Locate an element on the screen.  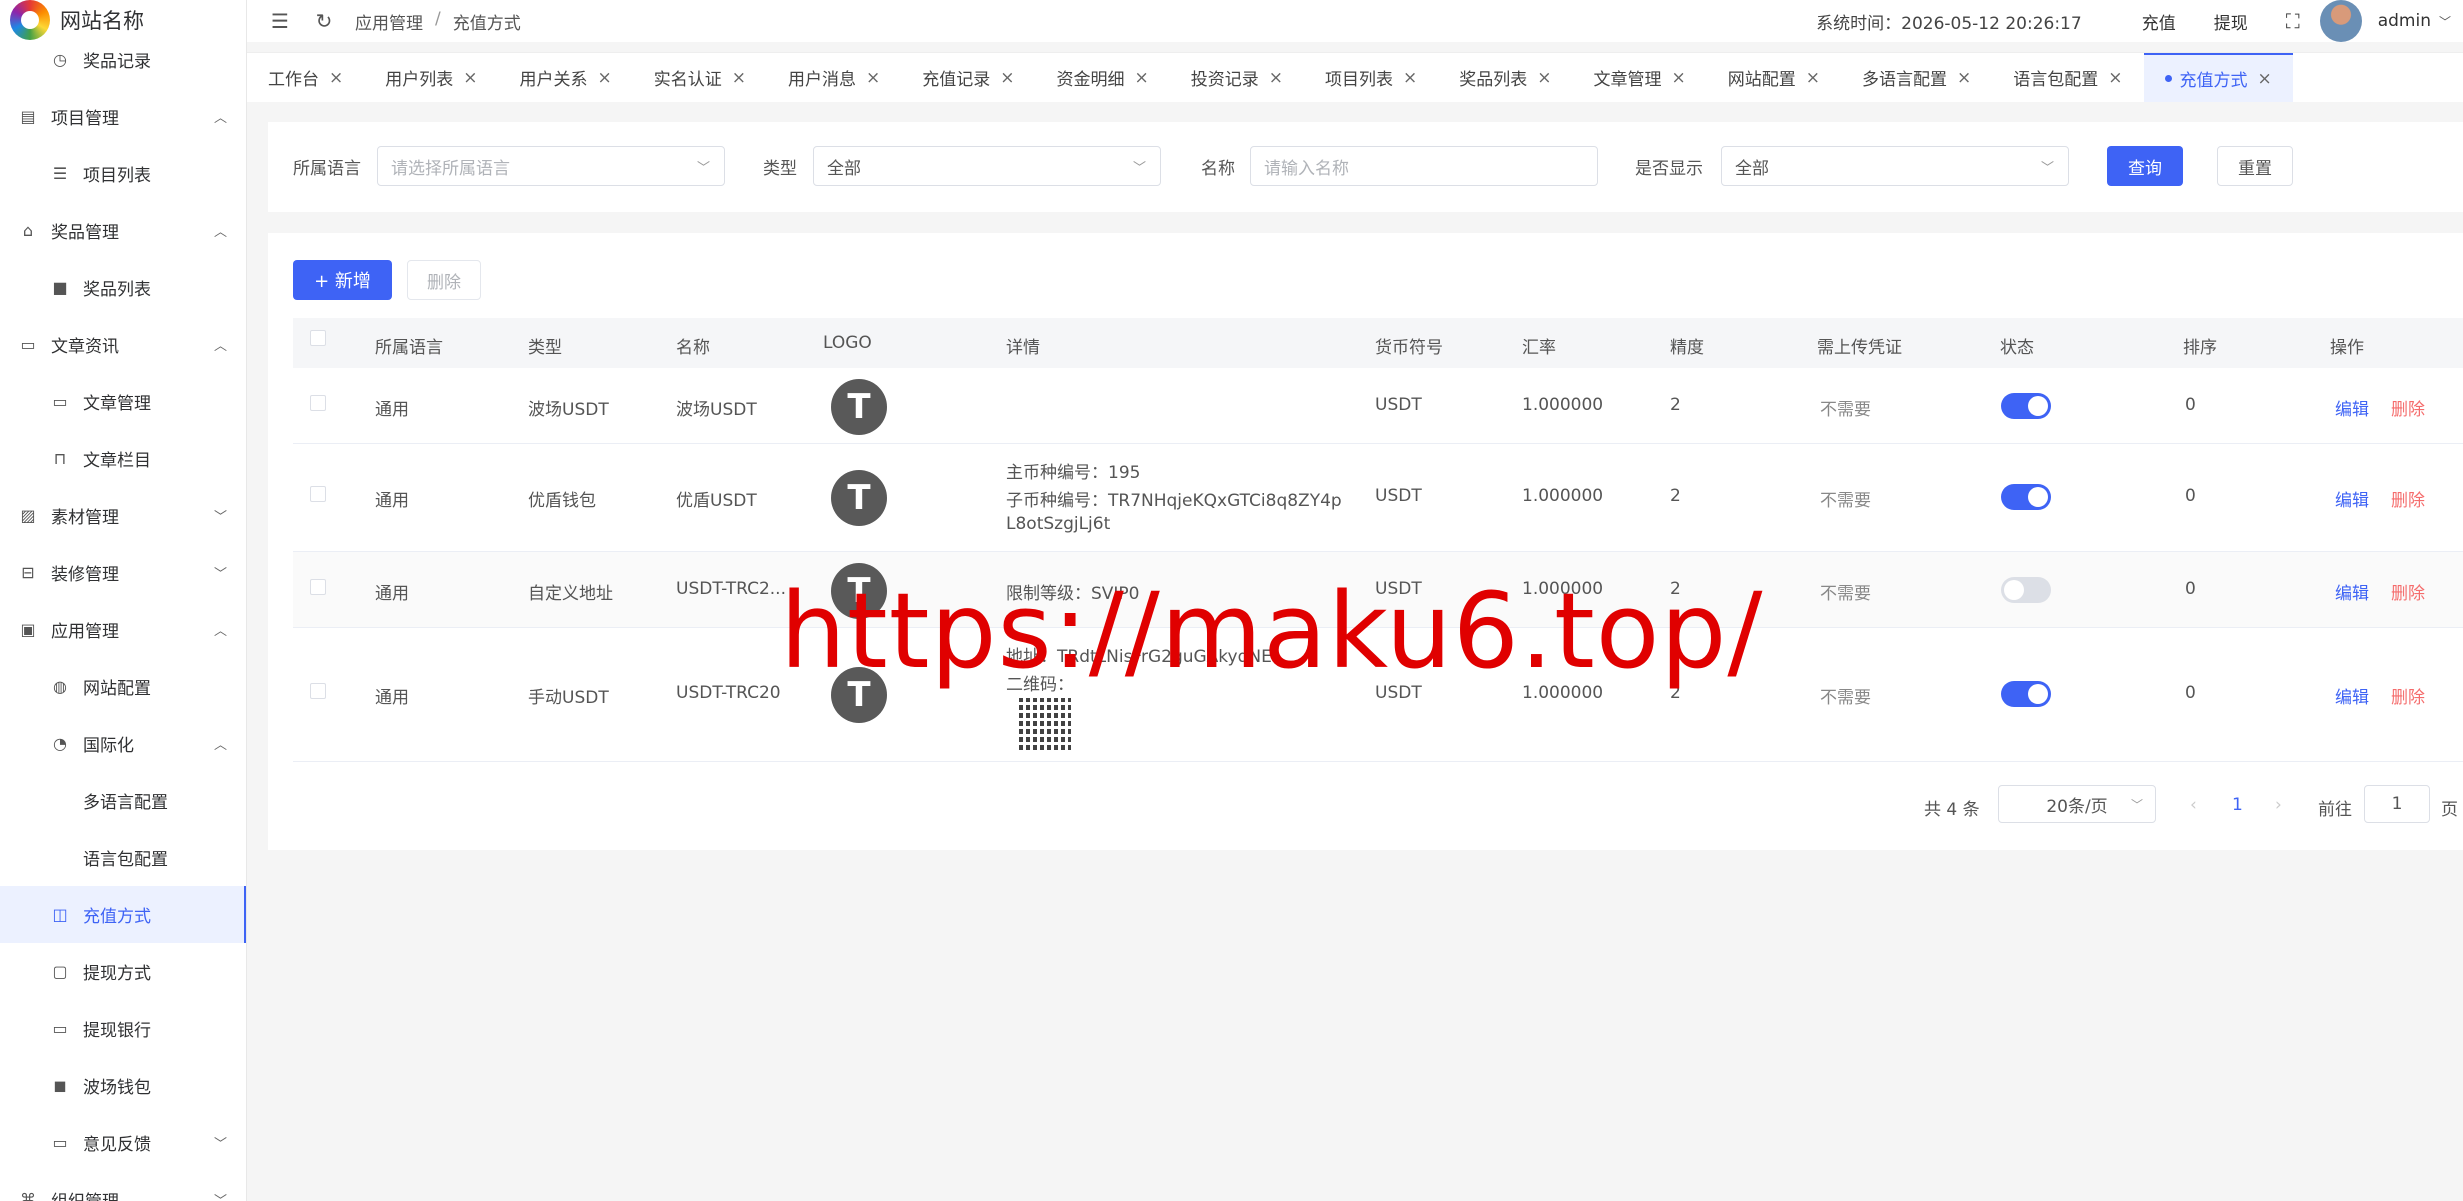
tab-langpack-config: 语言包配置 × is located at coordinates (2067, 77).